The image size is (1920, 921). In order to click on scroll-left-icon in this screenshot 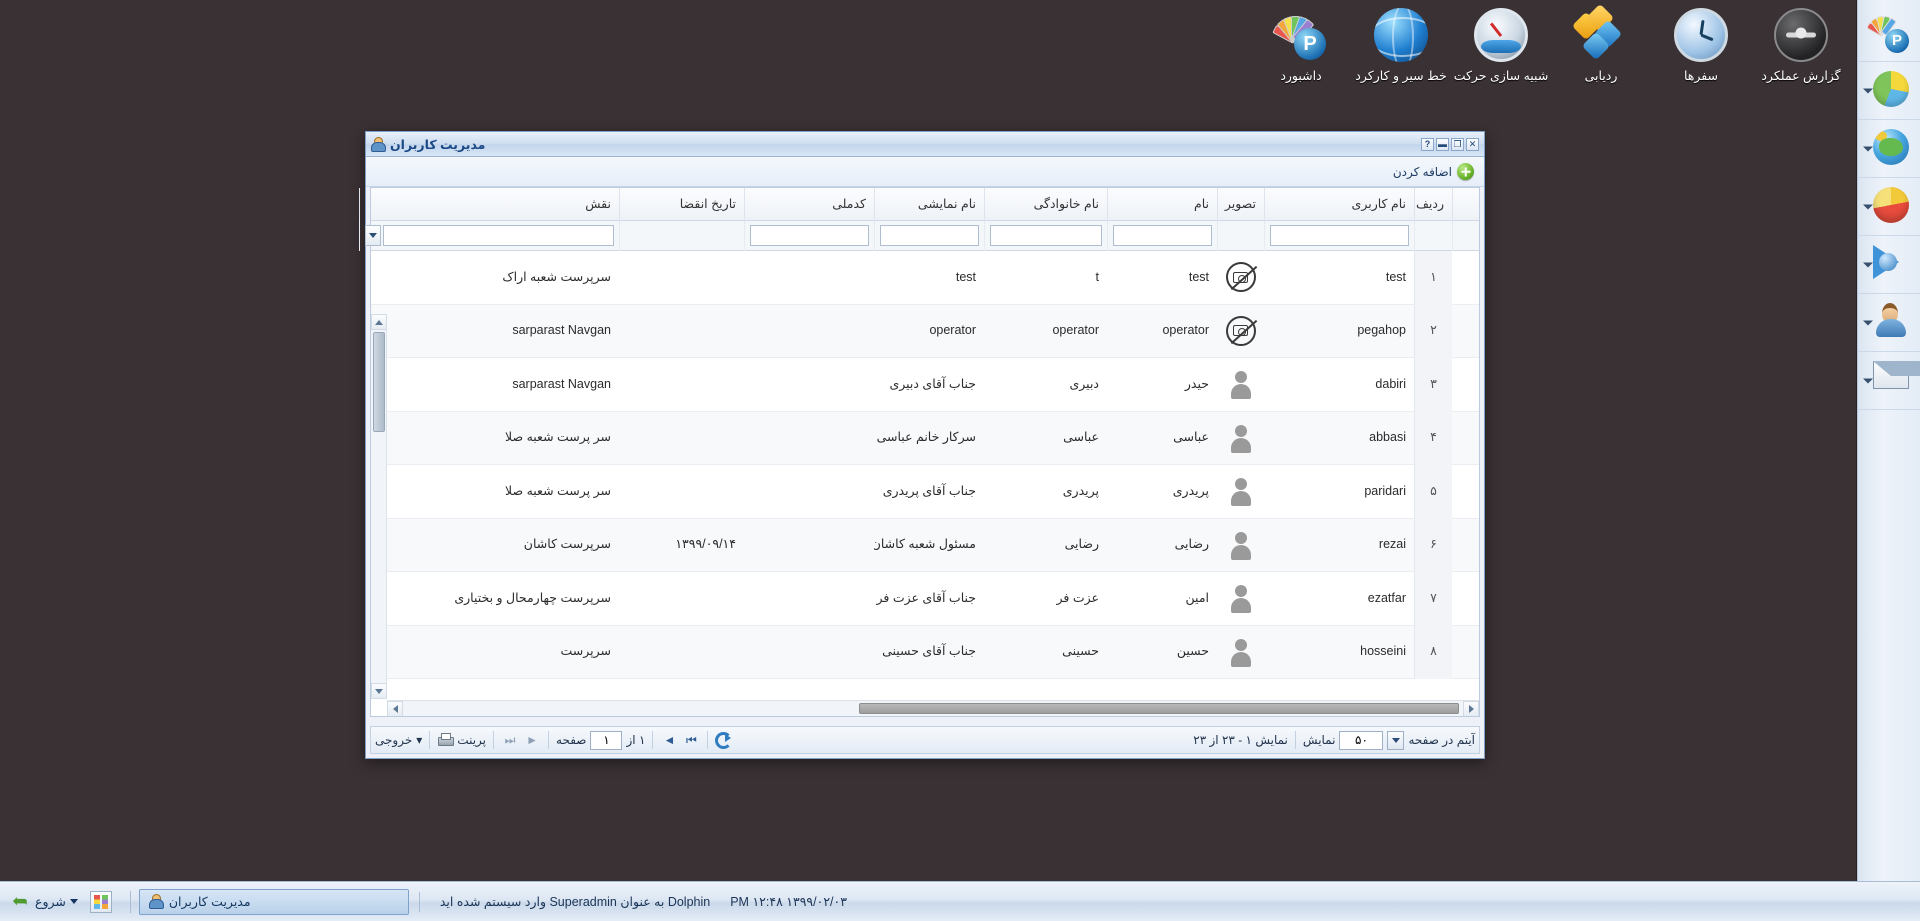, I will do `click(395, 708)`.